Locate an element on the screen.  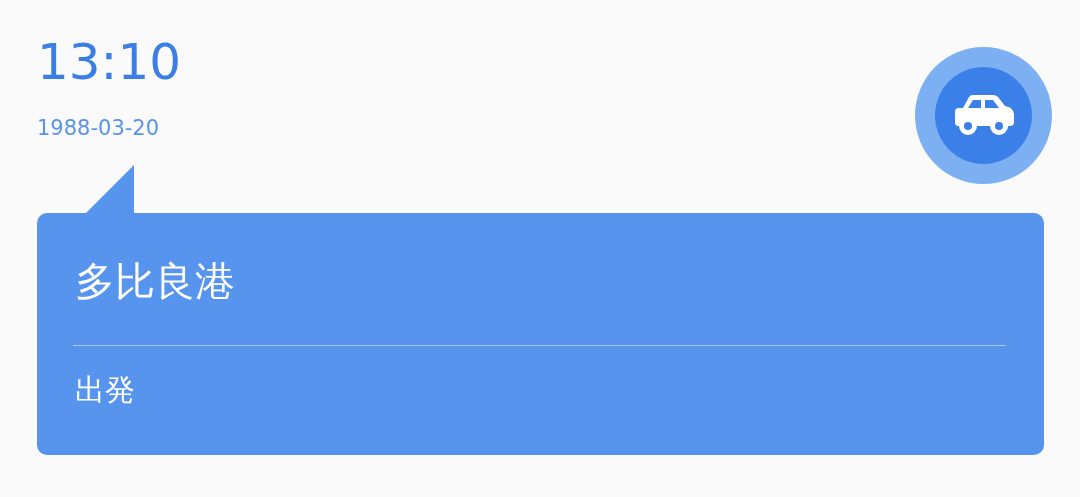
car-icon is located at coordinates (983, 115).